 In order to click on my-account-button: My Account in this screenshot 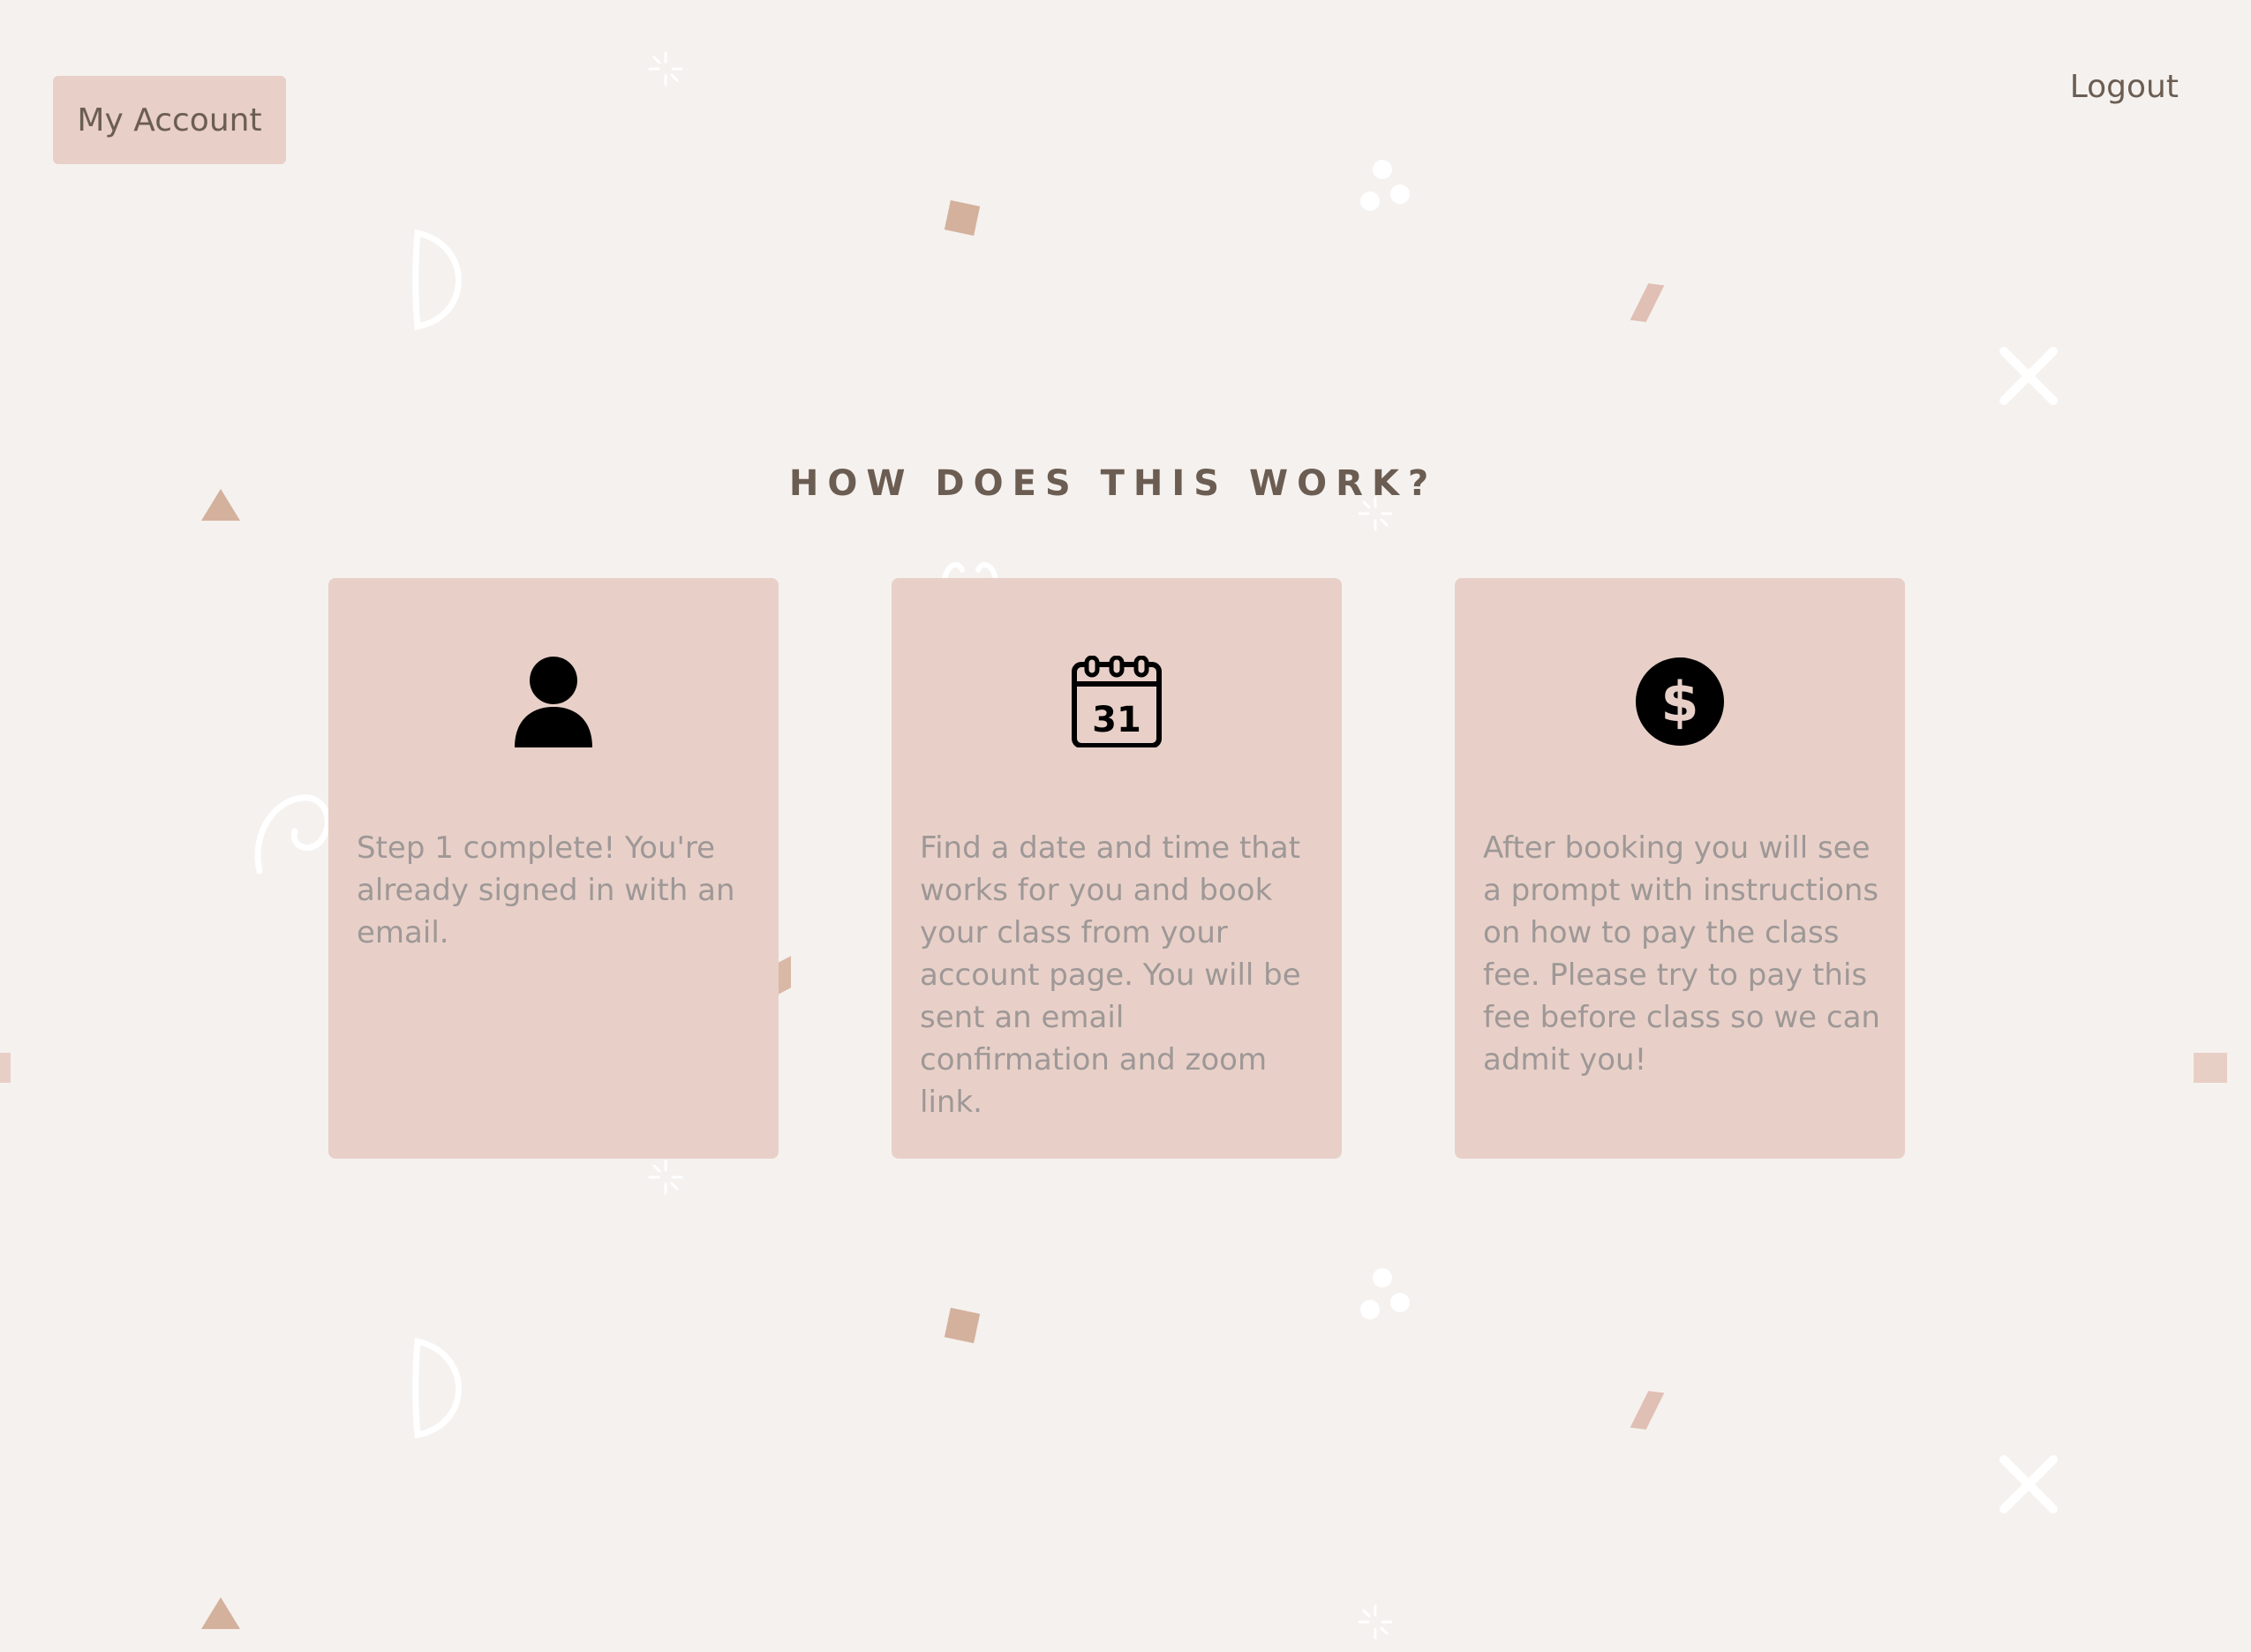, I will do `click(169, 120)`.